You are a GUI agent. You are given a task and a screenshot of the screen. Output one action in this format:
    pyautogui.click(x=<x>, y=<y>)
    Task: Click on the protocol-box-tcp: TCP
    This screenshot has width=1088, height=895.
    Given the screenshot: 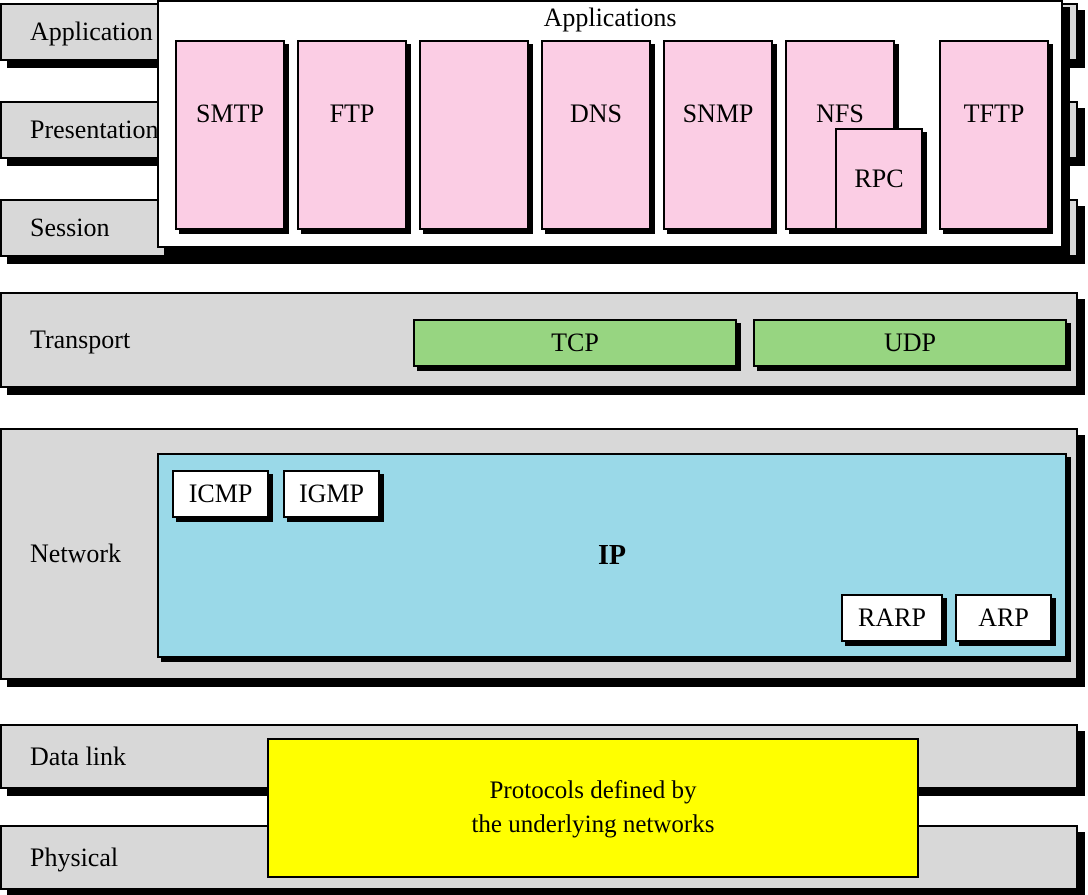 What is the action you would take?
    pyautogui.click(x=575, y=343)
    